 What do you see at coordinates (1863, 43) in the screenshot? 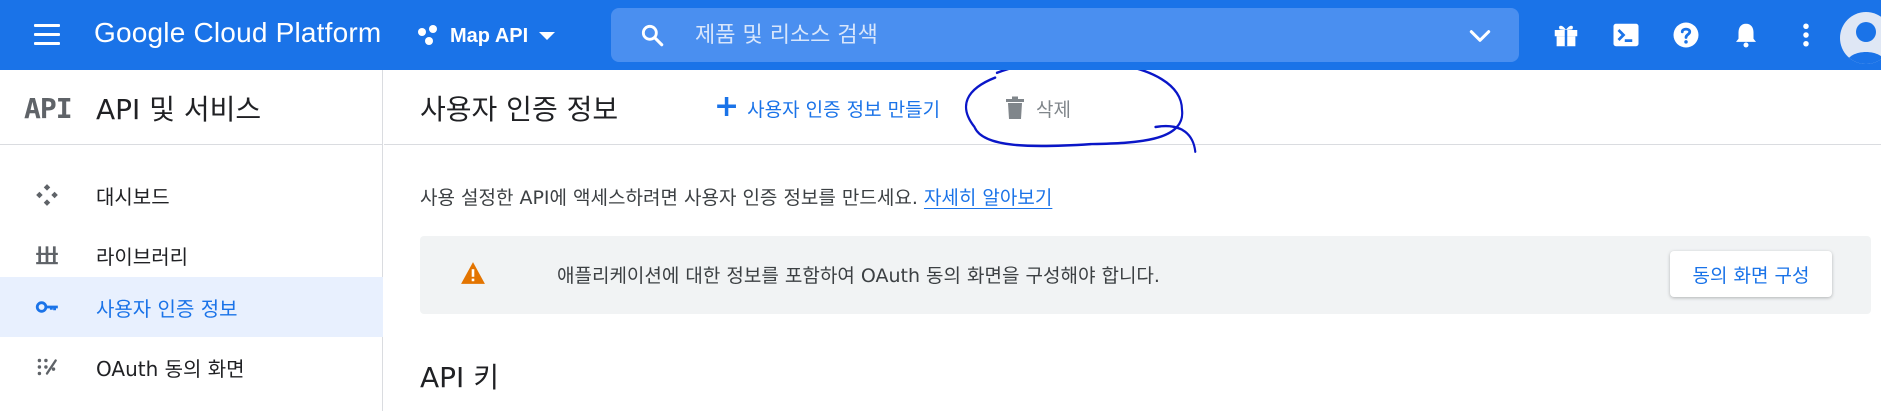
I see `user-avatar-icon` at bounding box center [1863, 43].